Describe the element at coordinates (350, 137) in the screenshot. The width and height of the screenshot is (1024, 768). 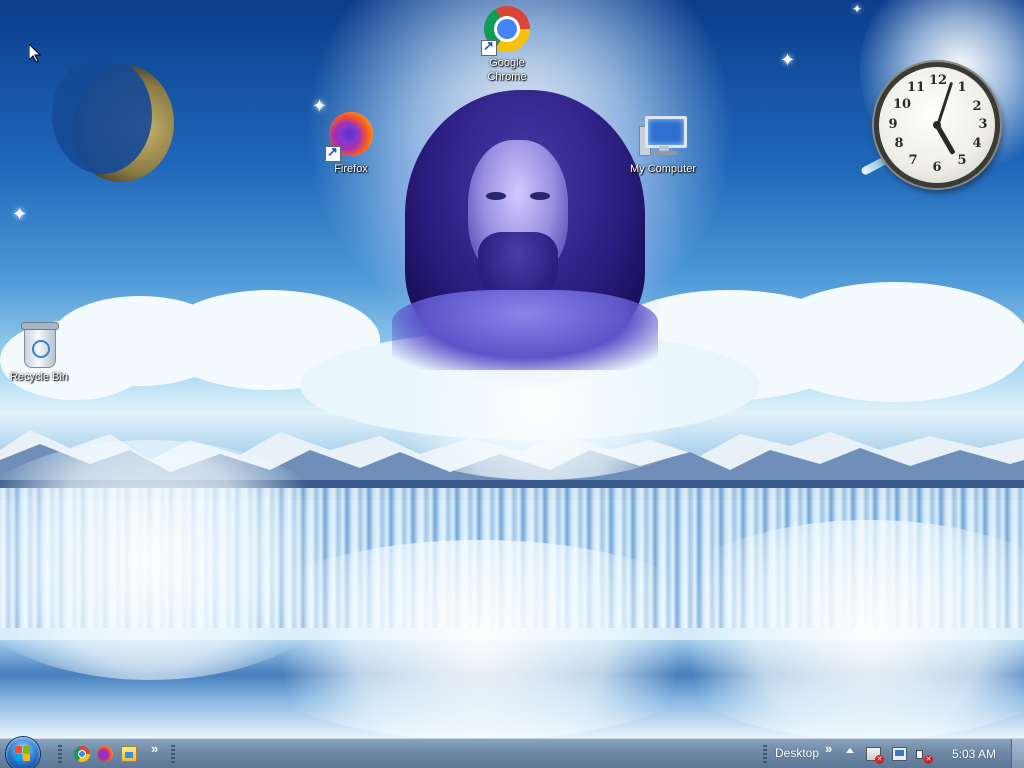
I see `firefox-icon` at that location.